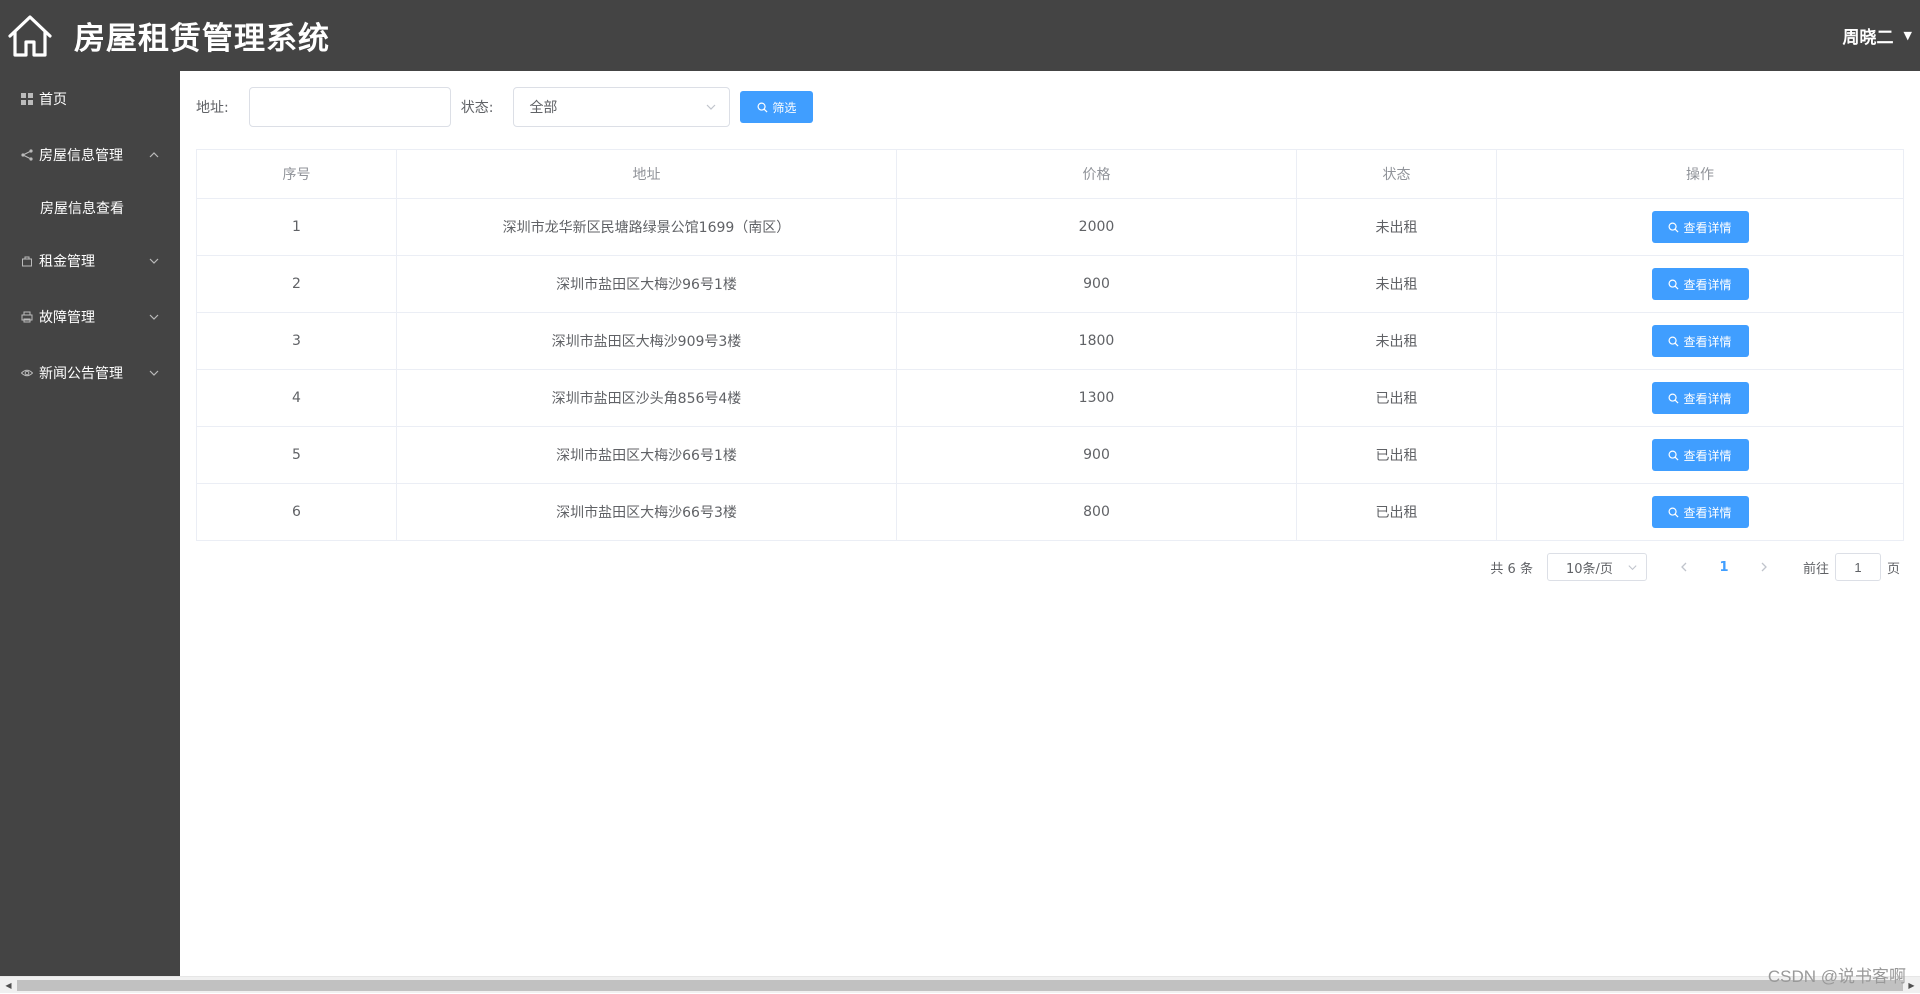 The height and width of the screenshot is (994, 1920). What do you see at coordinates (1836, 976) in the screenshot?
I see `watermark: CSDN @说书客啊` at bounding box center [1836, 976].